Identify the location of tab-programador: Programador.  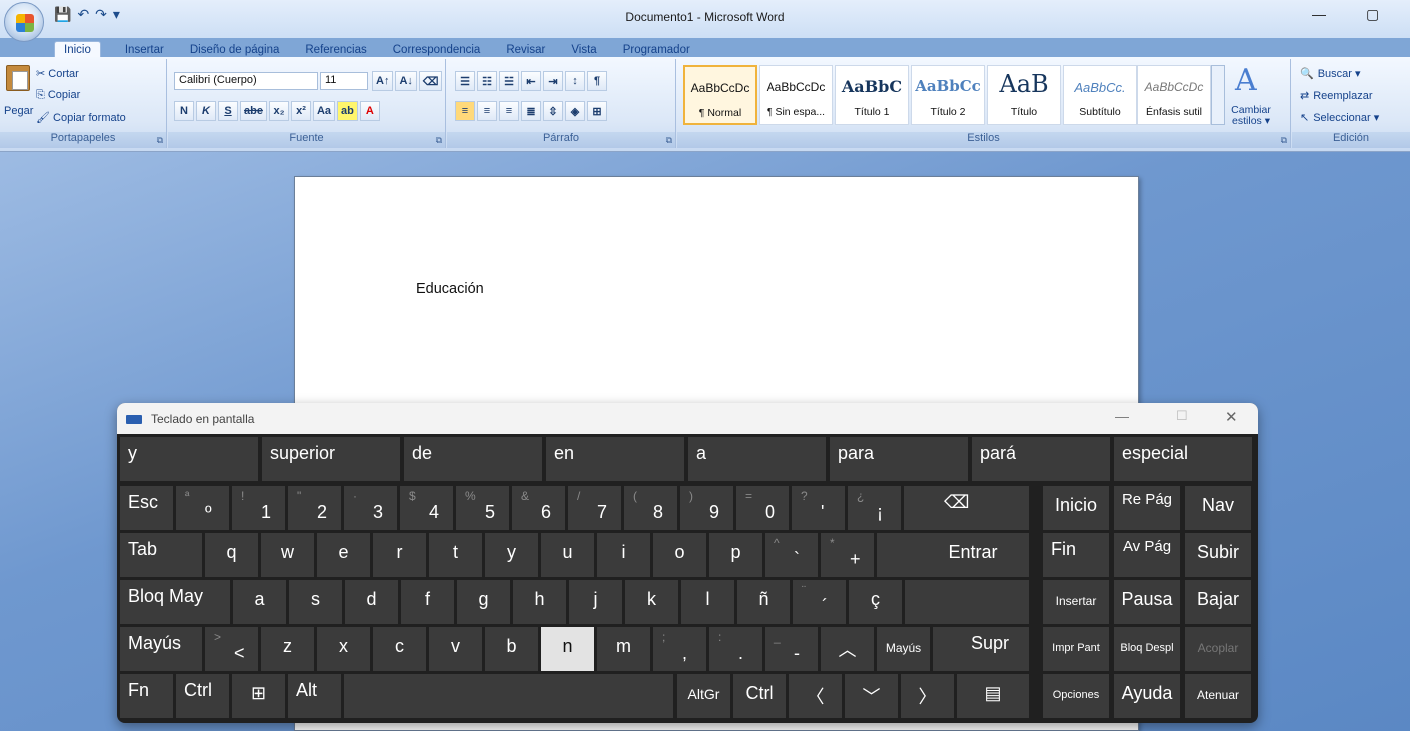
(656, 51).